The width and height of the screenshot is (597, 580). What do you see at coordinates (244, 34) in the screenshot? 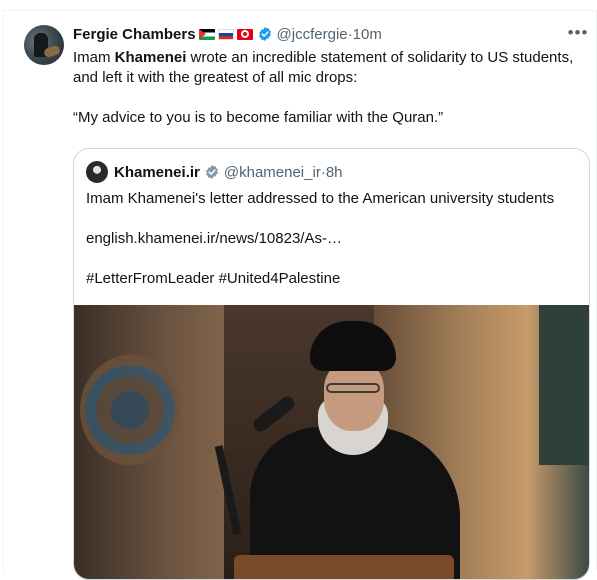
I see `tunisia-flag-icon` at bounding box center [244, 34].